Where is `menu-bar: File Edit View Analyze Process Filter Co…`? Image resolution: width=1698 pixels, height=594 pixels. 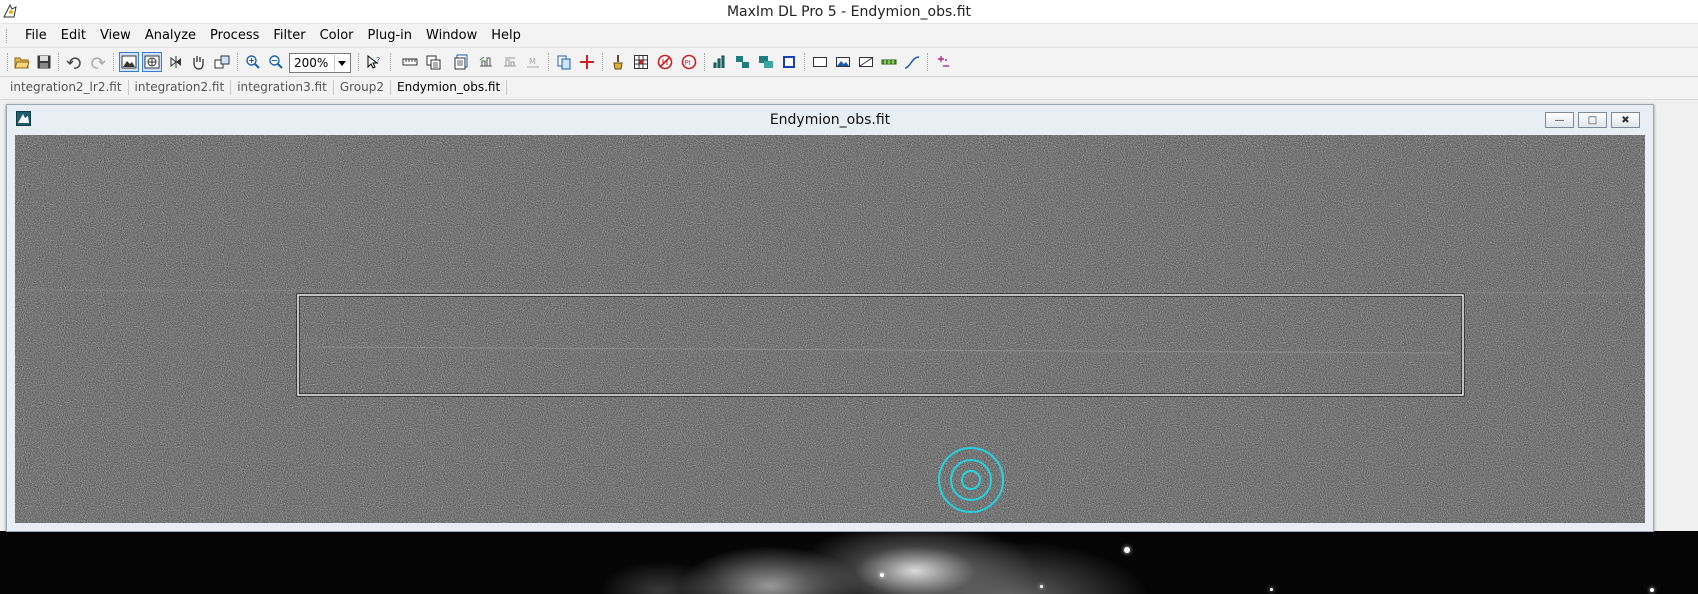 menu-bar: File Edit View Analyze Process Filter Co… is located at coordinates (849, 36).